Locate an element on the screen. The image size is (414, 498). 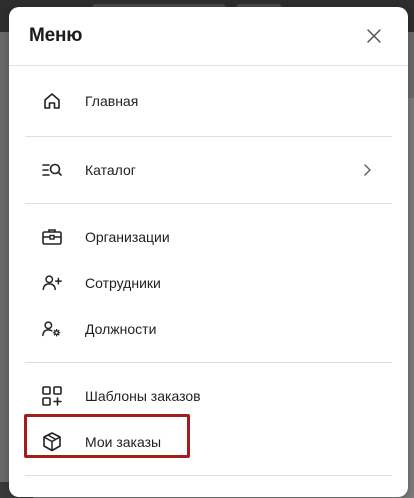
package-icon is located at coordinates (52, 442).